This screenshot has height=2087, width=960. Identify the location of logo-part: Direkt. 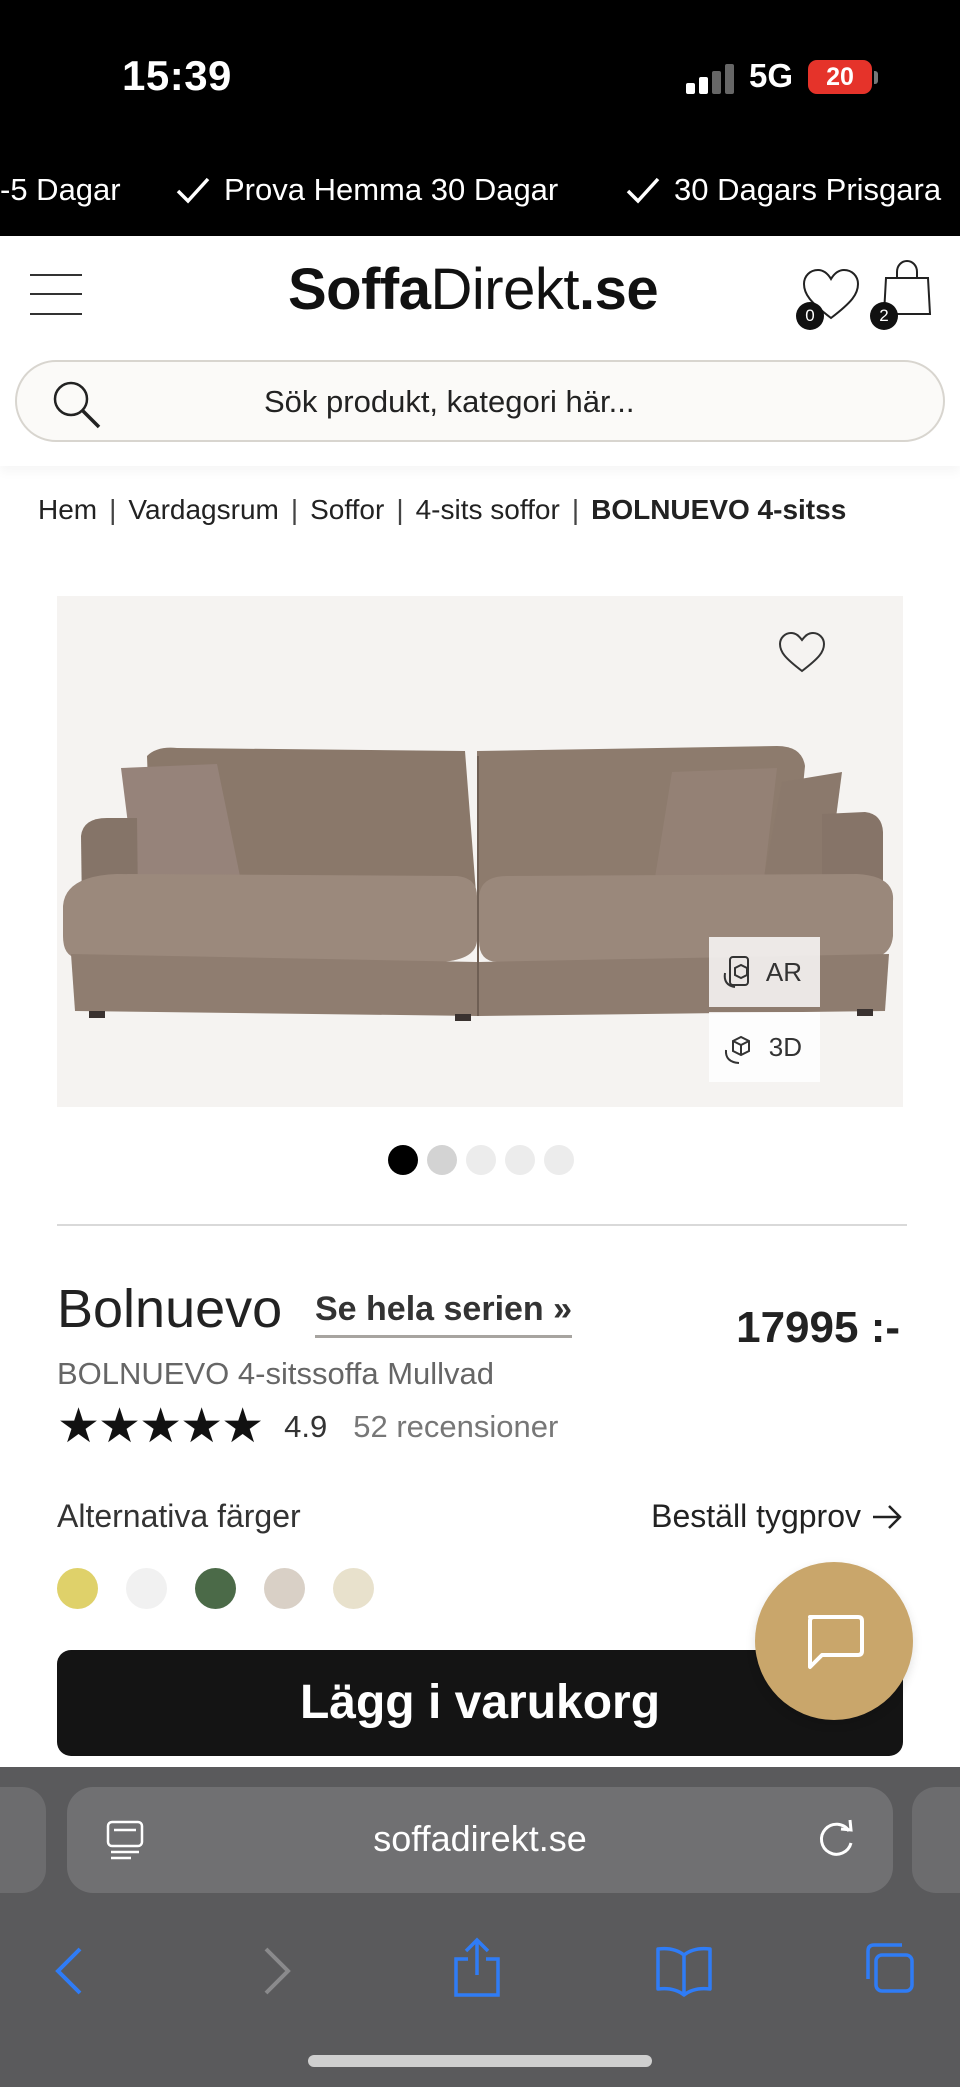
(505, 289).